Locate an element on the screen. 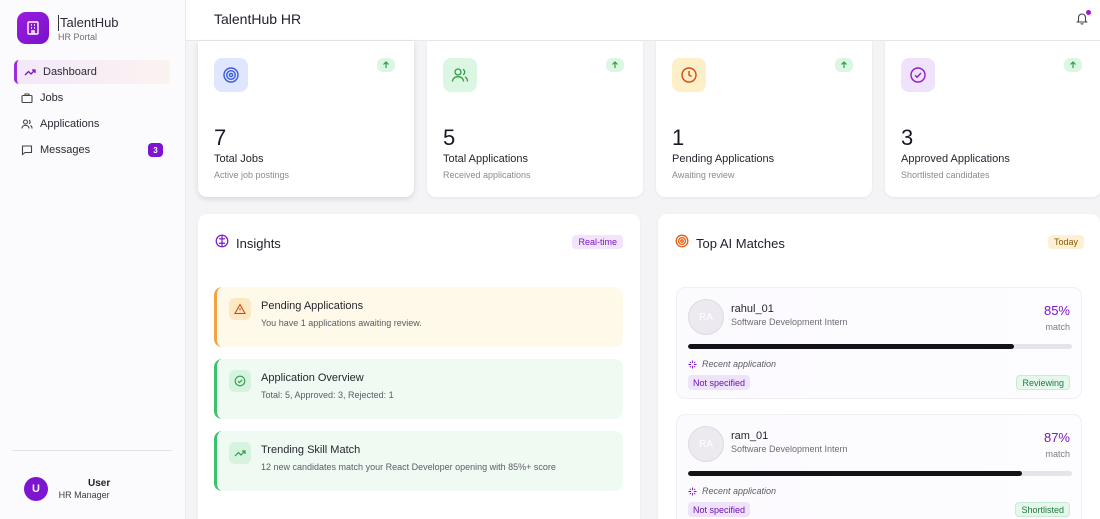 This screenshot has width=1100, height=519. sidebar-item-applications: Applications is located at coordinates (92, 124).